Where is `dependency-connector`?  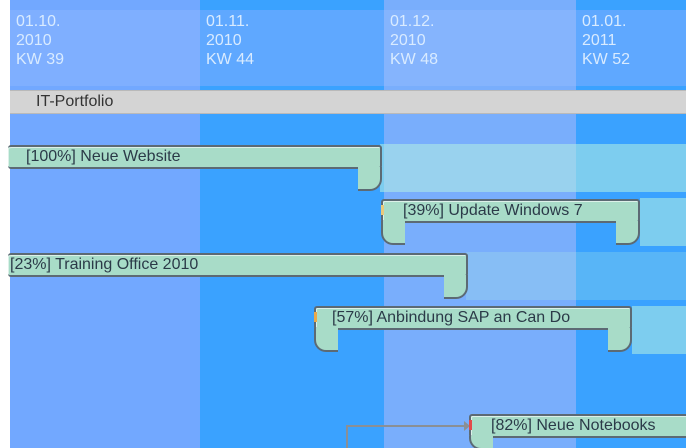 dependency-connector is located at coordinates (408, 434).